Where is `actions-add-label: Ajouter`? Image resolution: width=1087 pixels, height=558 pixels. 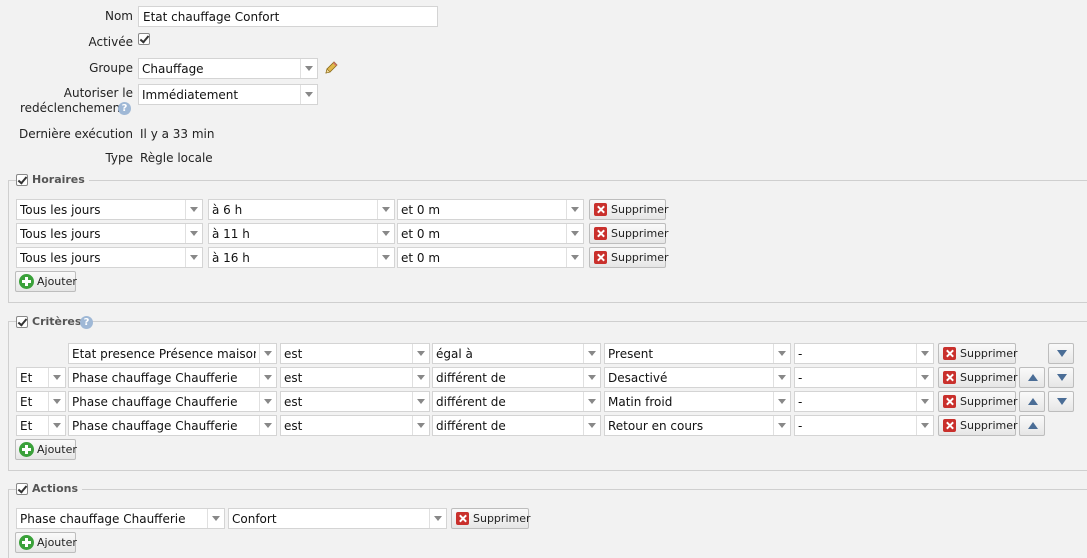 actions-add-label: Ajouter is located at coordinates (57, 542).